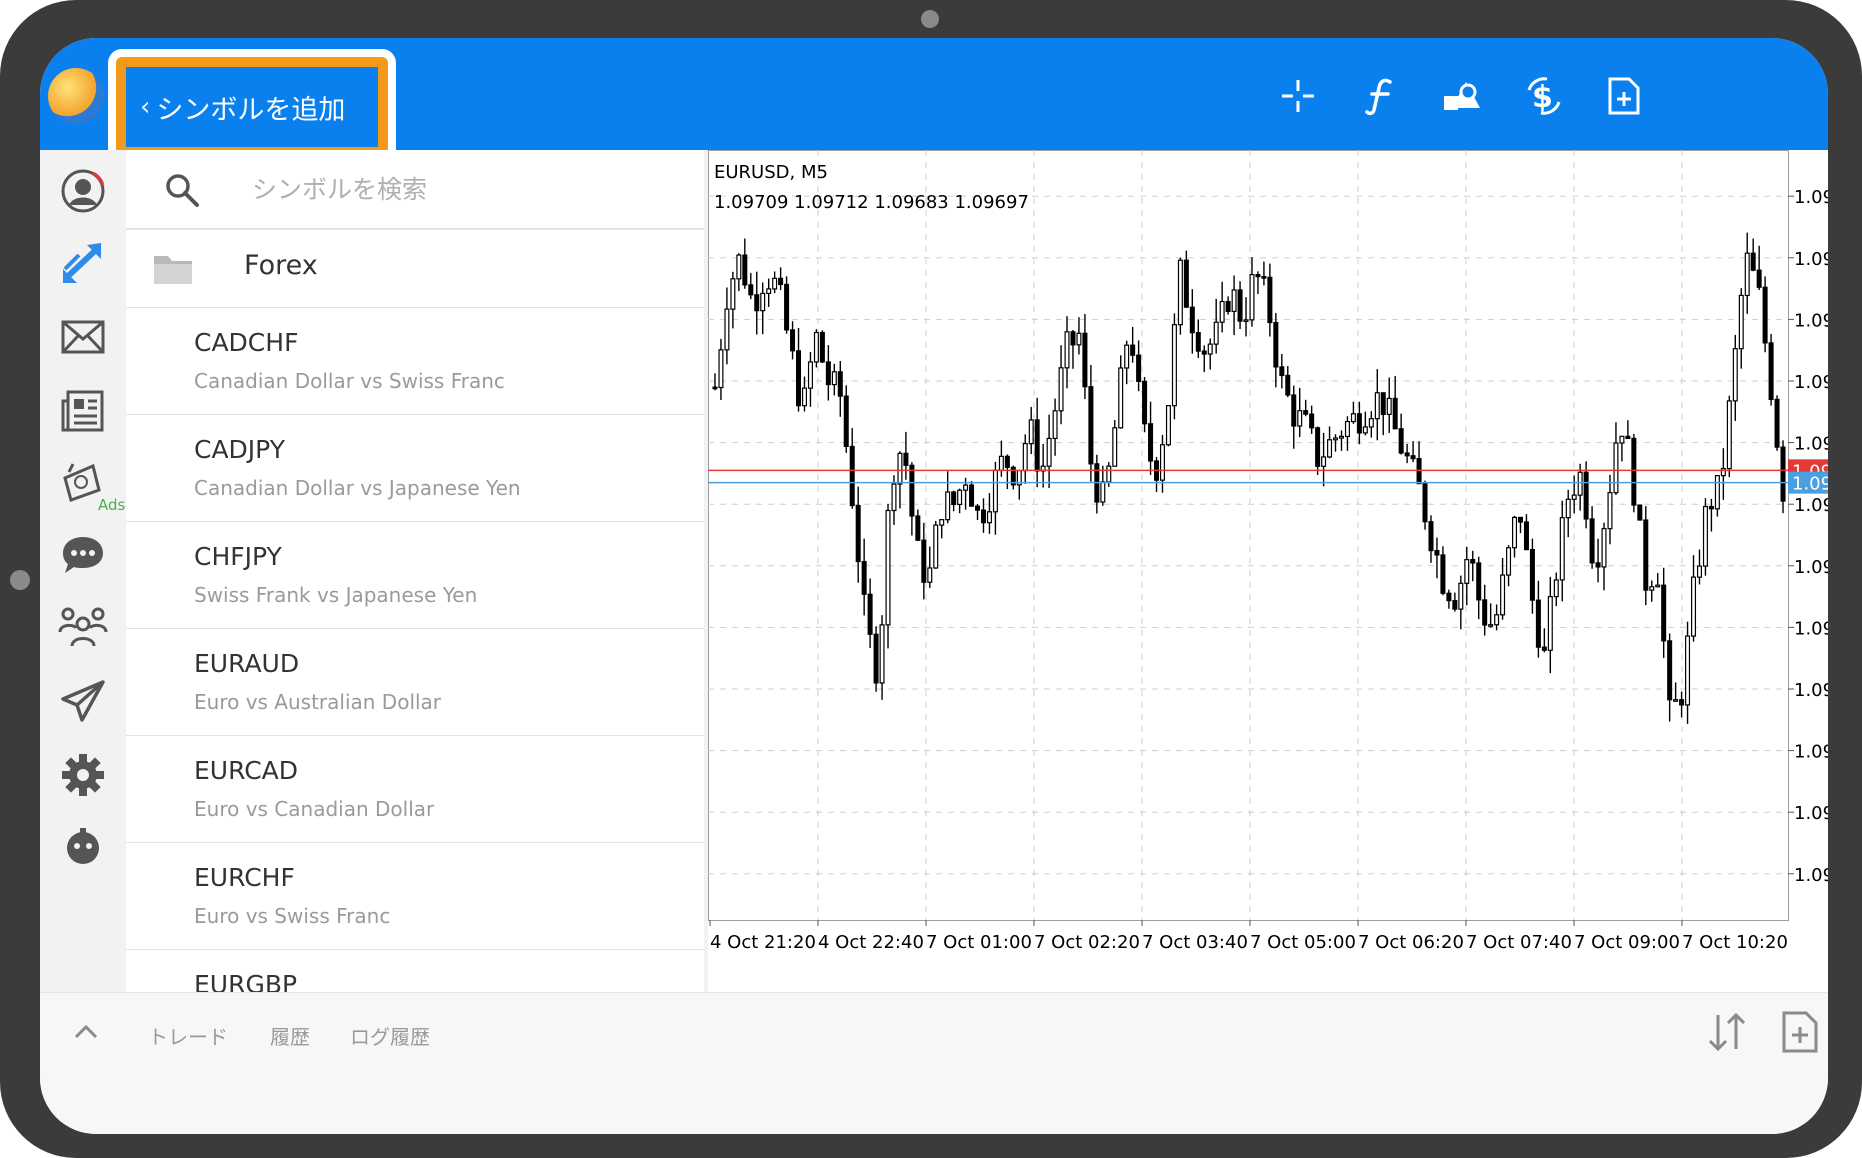 This screenshot has height=1158, width=1862. I want to click on symbol-name: EURGBP, so click(246, 981).